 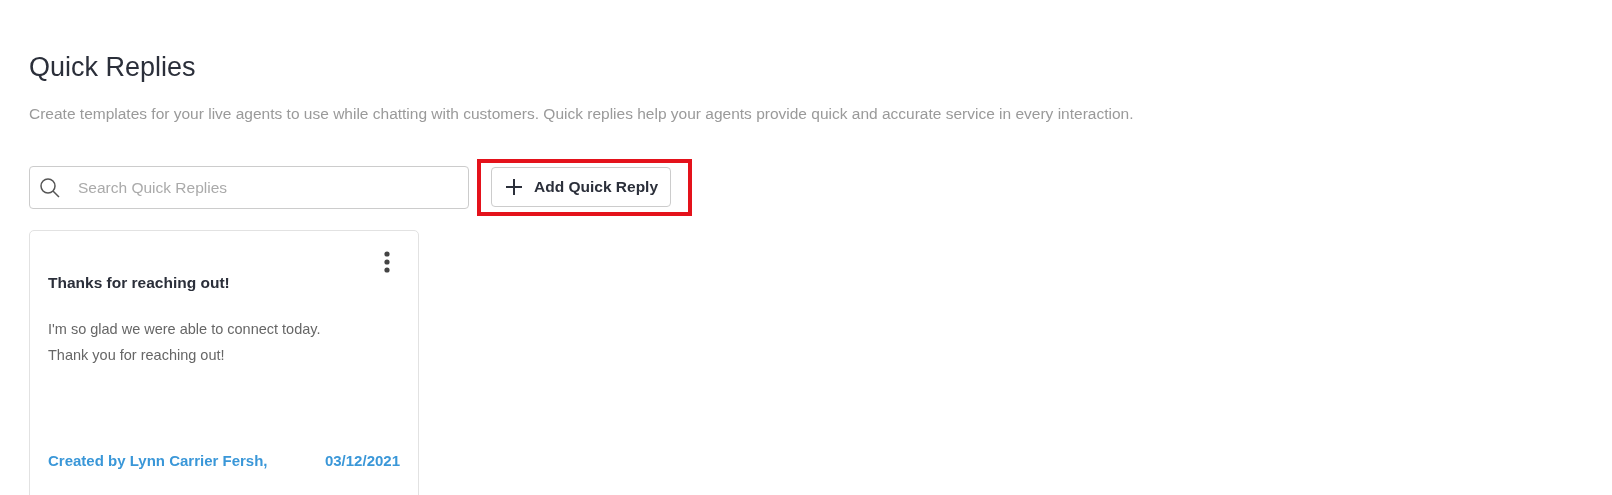 I want to click on card-text: Thank you for reaching out!, so click(x=137, y=355).